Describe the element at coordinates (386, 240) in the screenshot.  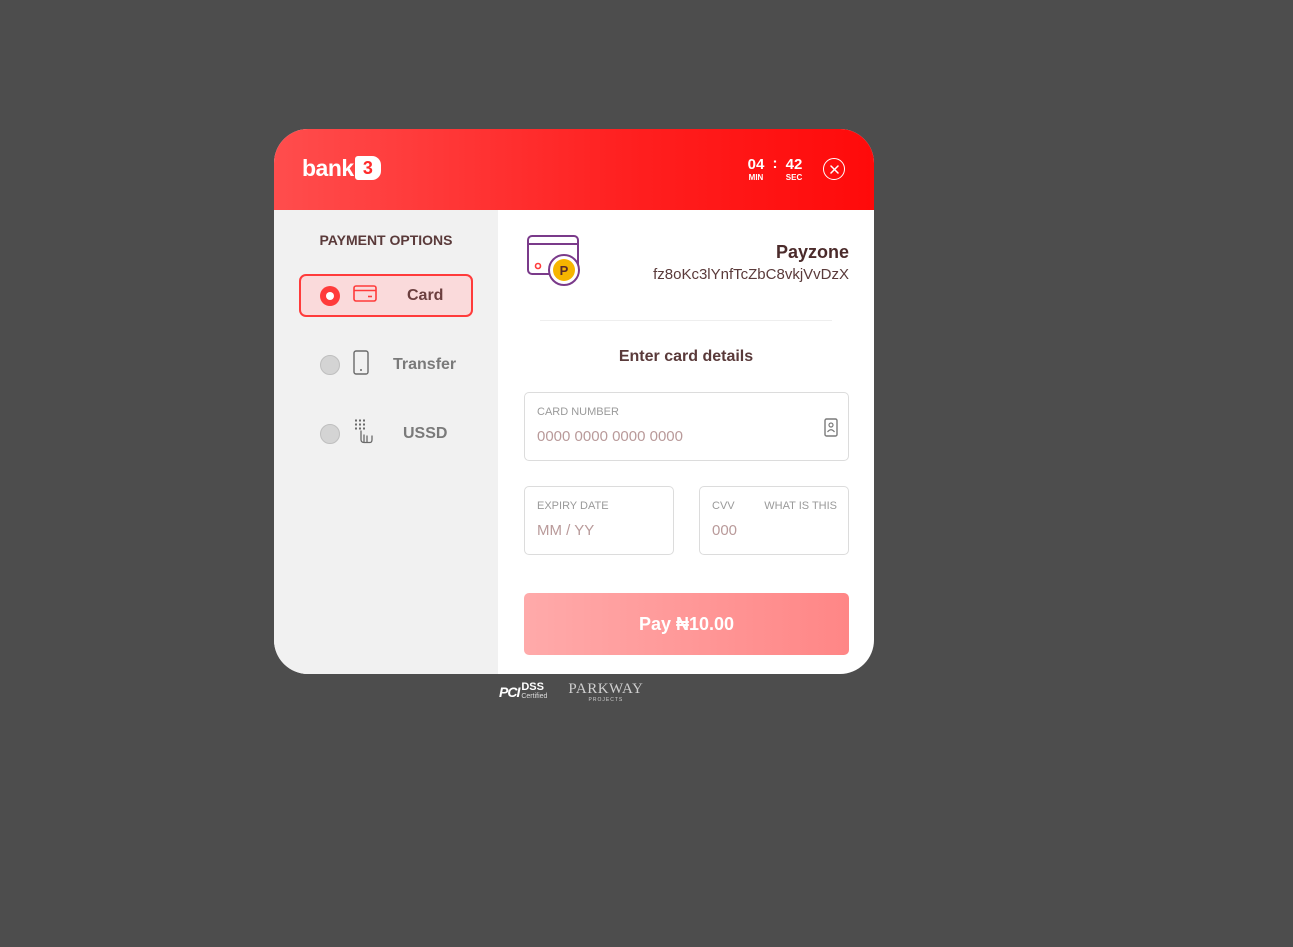
I see `payment-options-title: PAYMENT OPTIONS` at that location.